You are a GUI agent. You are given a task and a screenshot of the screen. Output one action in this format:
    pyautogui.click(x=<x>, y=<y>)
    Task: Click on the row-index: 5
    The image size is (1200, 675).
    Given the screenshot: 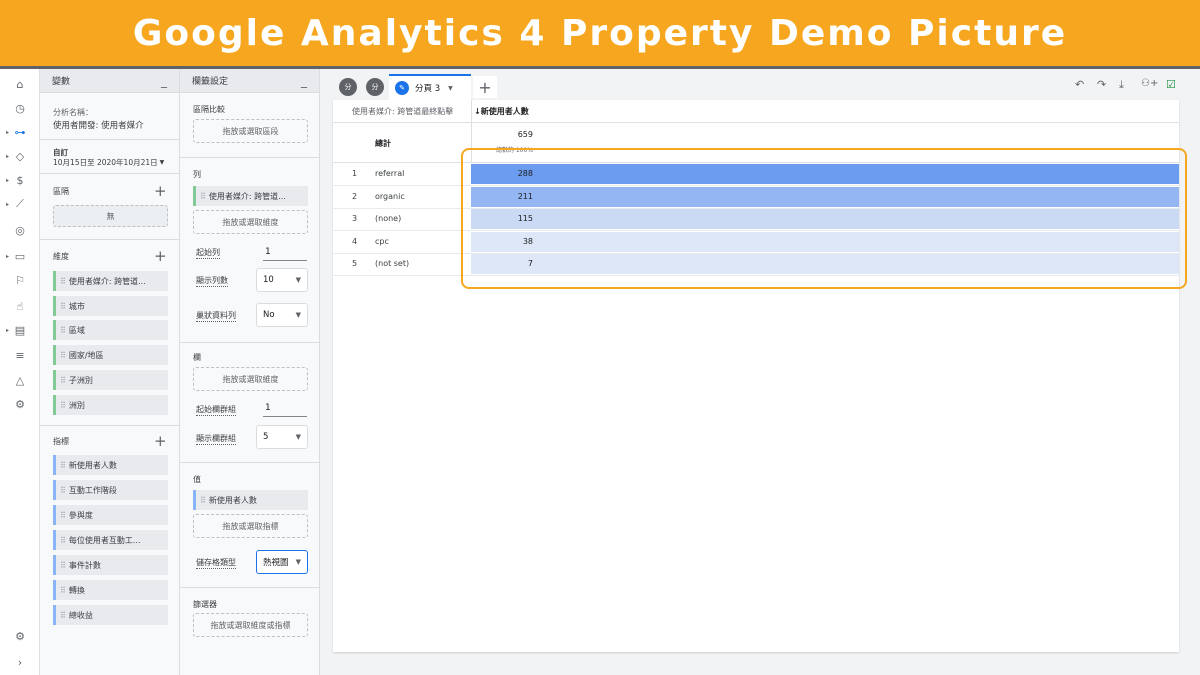 What is the action you would take?
    pyautogui.click(x=355, y=263)
    